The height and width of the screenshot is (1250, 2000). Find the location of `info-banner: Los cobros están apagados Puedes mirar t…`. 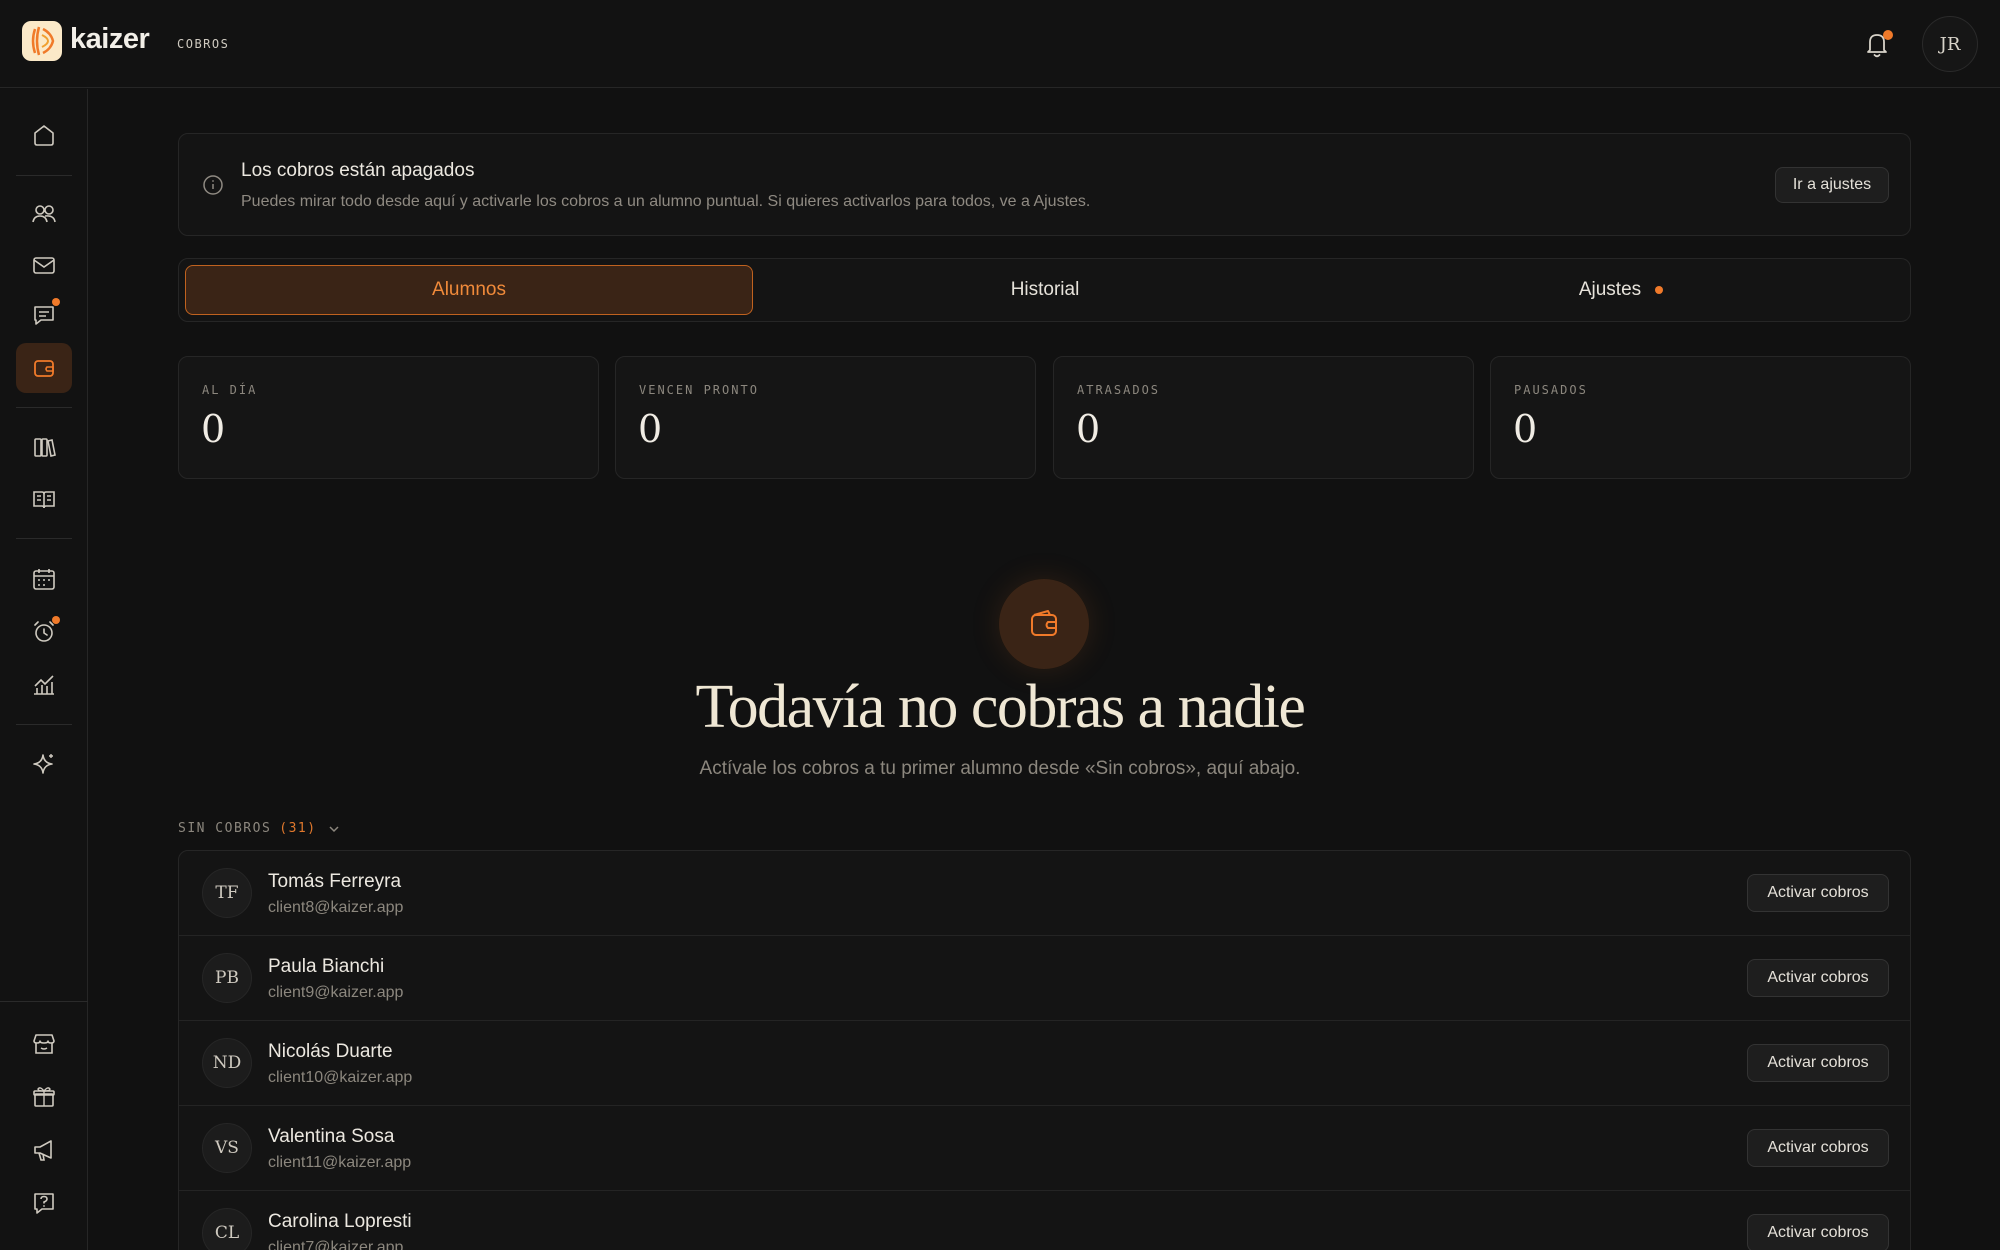

info-banner: Los cobros están apagados Puedes mirar t… is located at coordinates (1044, 184).